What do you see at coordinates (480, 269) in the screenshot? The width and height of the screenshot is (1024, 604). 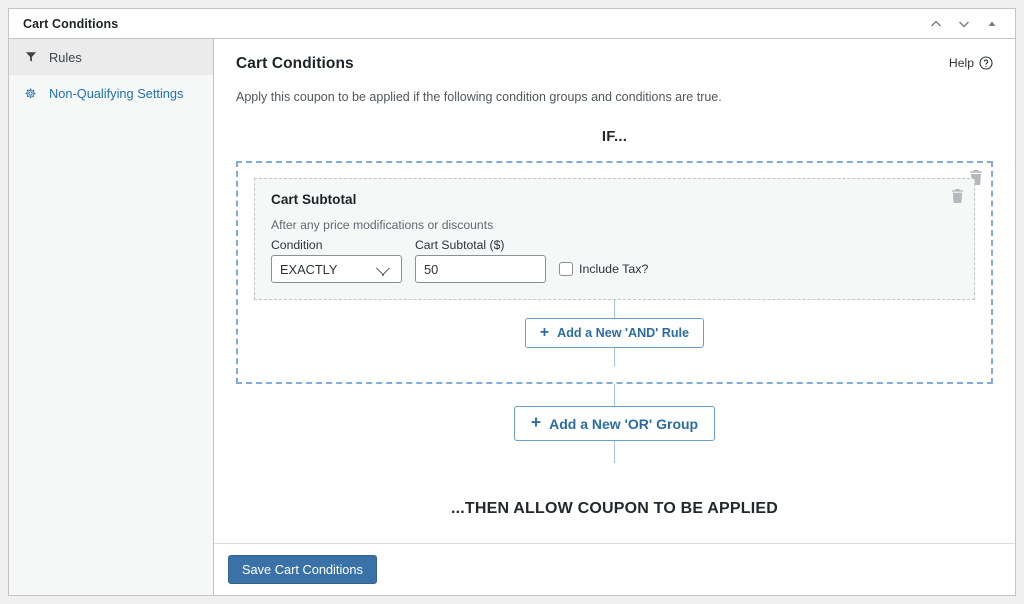 I see `amount-input` at bounding box center [480, 269].